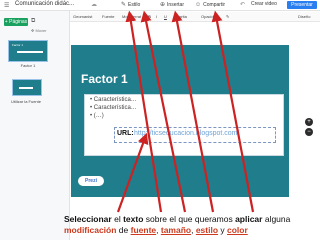 The image size is (320, 240). Describe the element at coordinates (163, 111) in the screenshot. I see `arrow-to-size` at that location.